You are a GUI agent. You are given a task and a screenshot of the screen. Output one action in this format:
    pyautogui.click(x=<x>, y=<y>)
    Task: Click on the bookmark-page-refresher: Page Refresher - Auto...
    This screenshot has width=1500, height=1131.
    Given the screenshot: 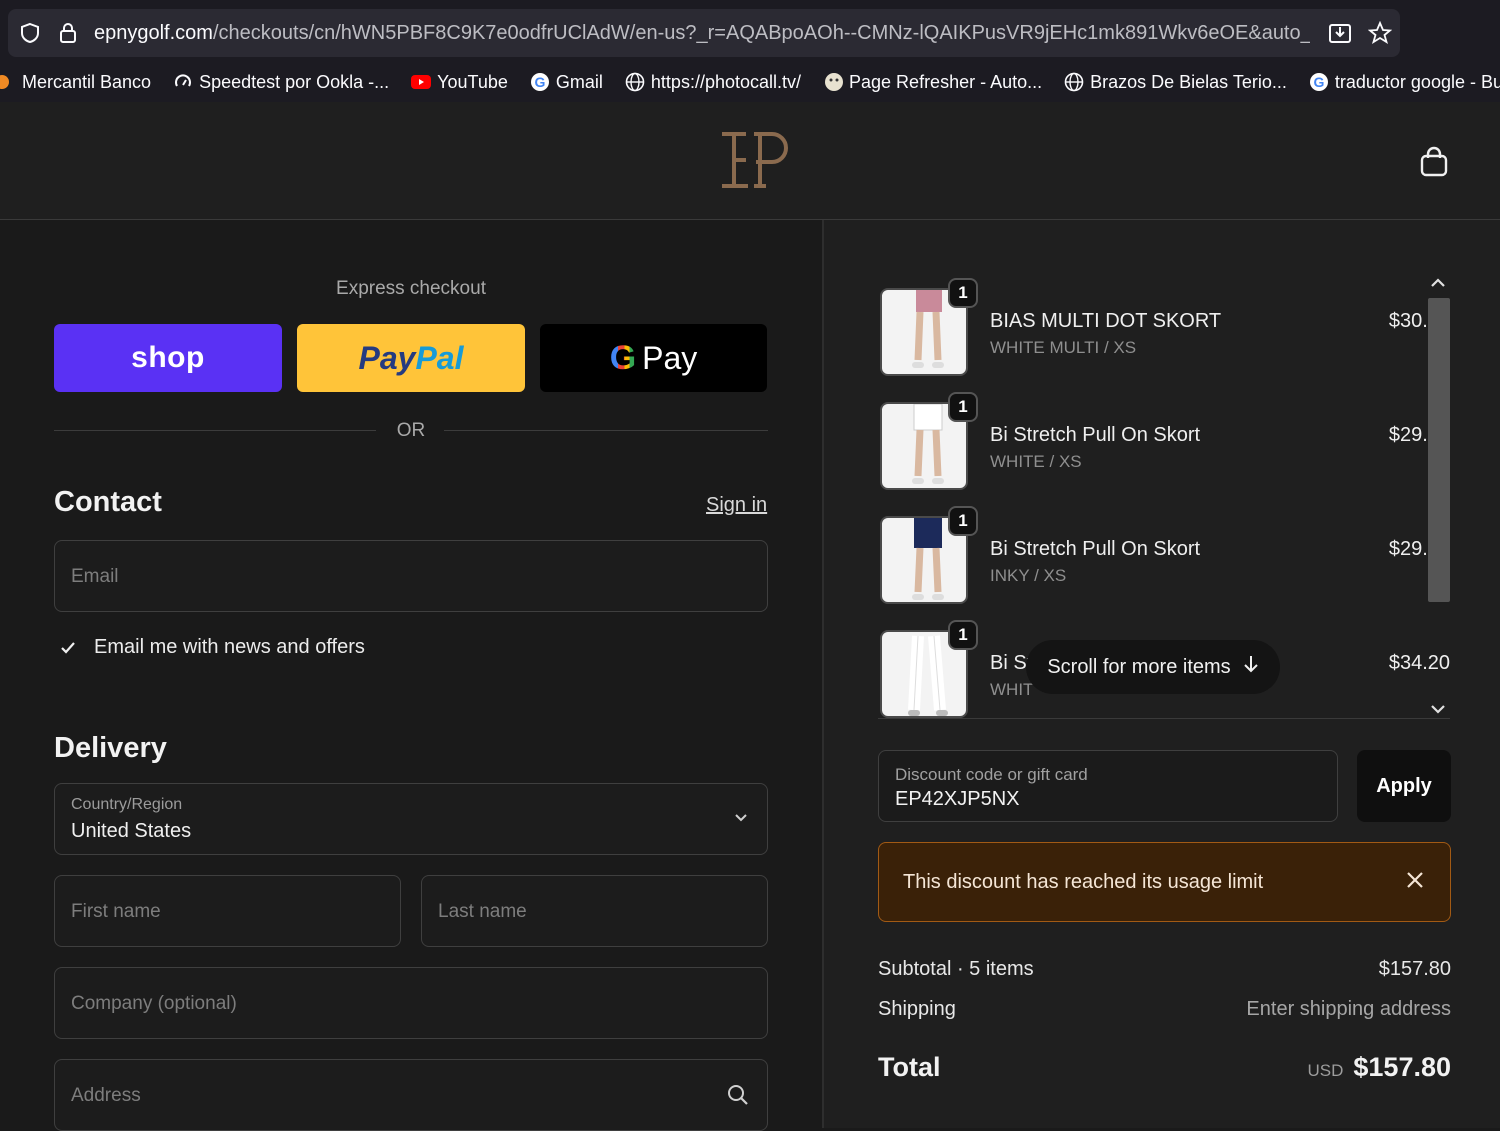 What is the action you would take?
    pyautogui.click(x=932, y=82)
    